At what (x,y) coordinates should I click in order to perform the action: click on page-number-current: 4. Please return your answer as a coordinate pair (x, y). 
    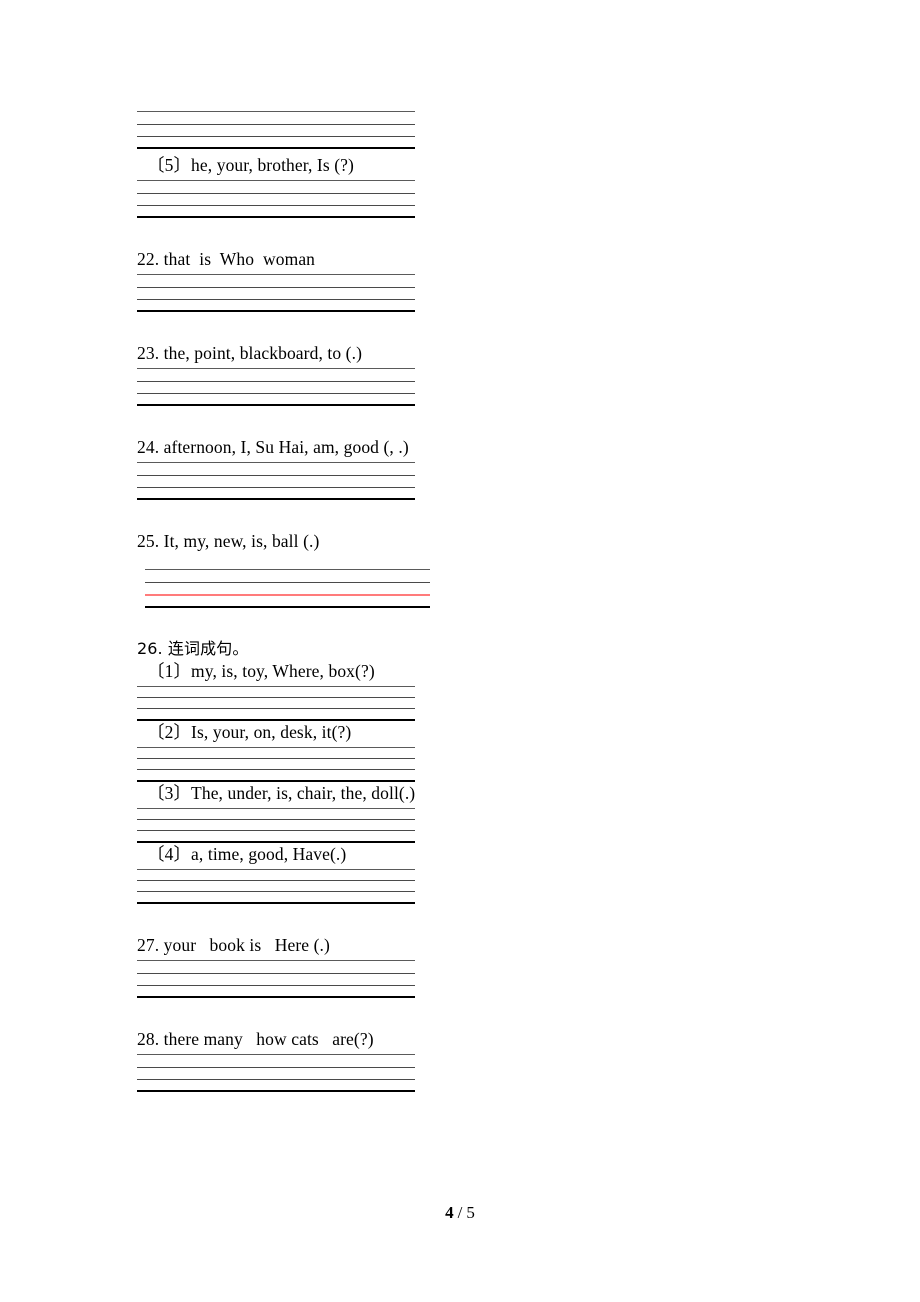
    Looking at the image, I should click on (449, 1212).